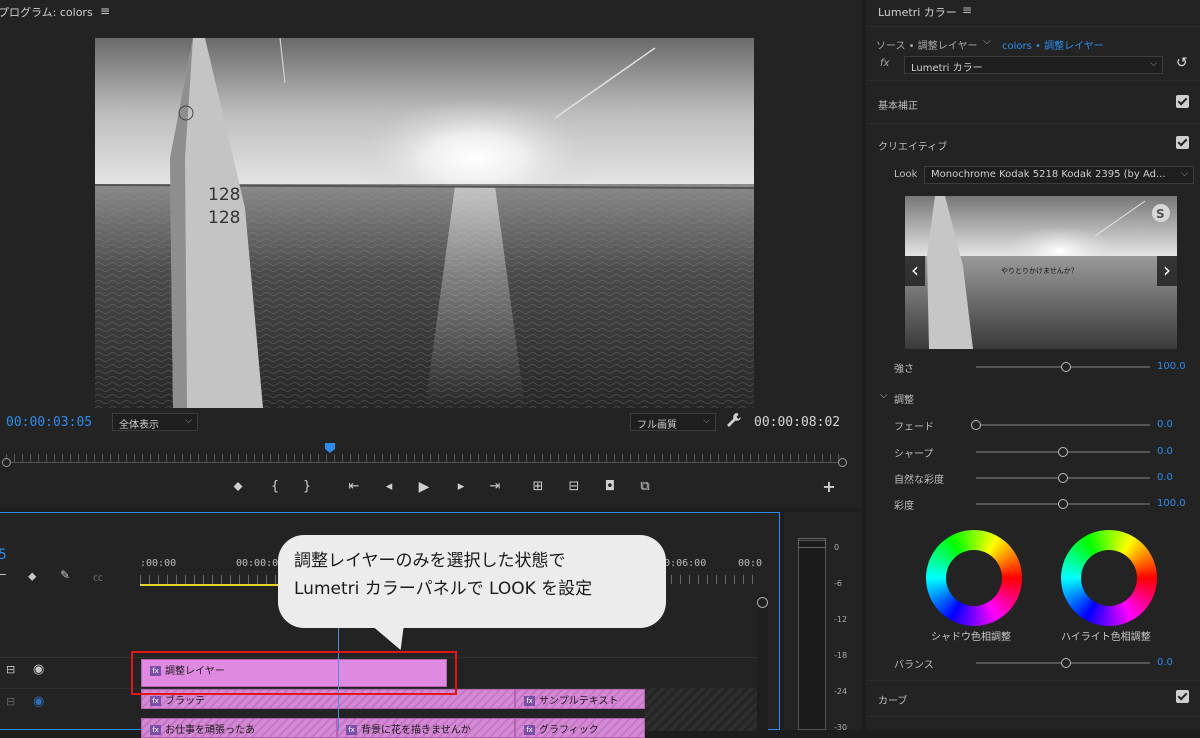 Image resolution: width=1200 pixels, height=738 pixels. I want to click on step-forward-icon: ▸, so click(461, 487).